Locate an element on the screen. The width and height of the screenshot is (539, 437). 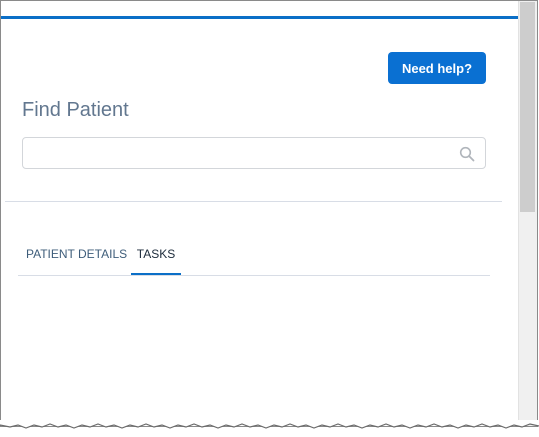
tab-bar: PATIENT DETAILS TASKS is located at coordinates (254, 257).